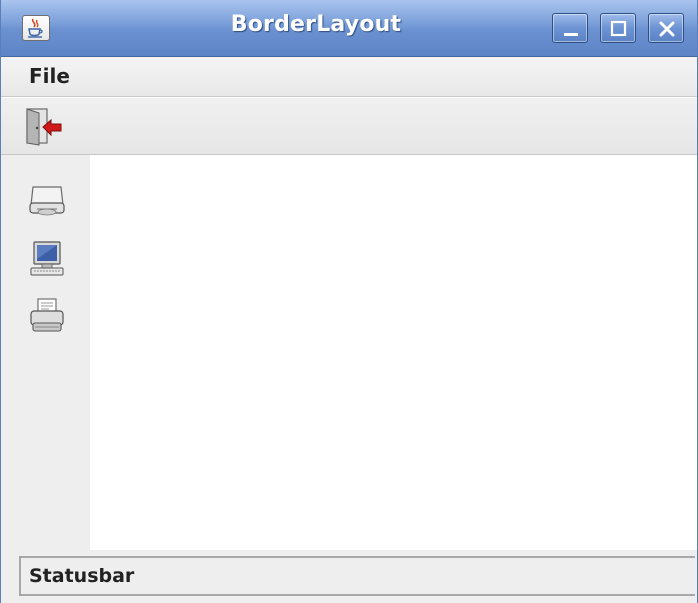 This screenshot has height=603, width=698. I want to click on computer-button, so click(47, 259).